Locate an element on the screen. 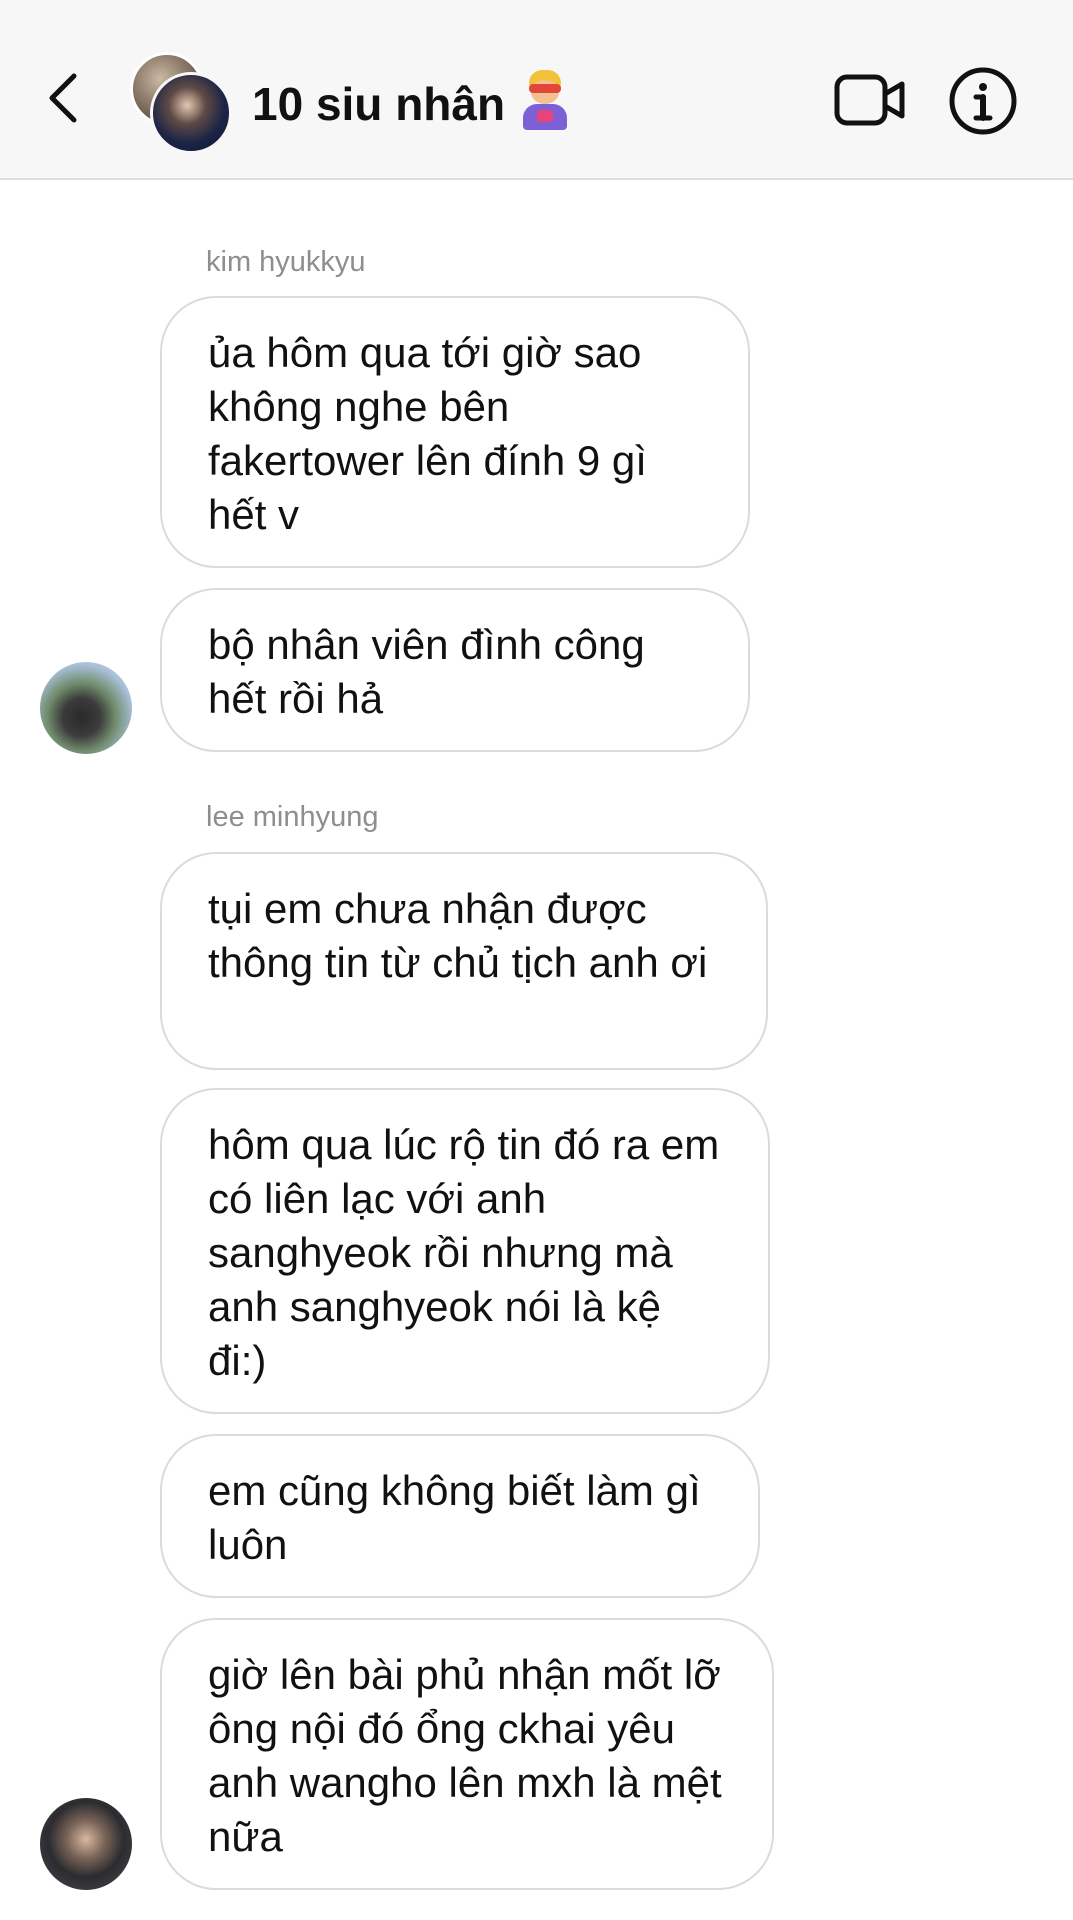 Image resolution: width=1073 pixels, height=1920 pixels. video-call-button is located at coordinates (870, 100).